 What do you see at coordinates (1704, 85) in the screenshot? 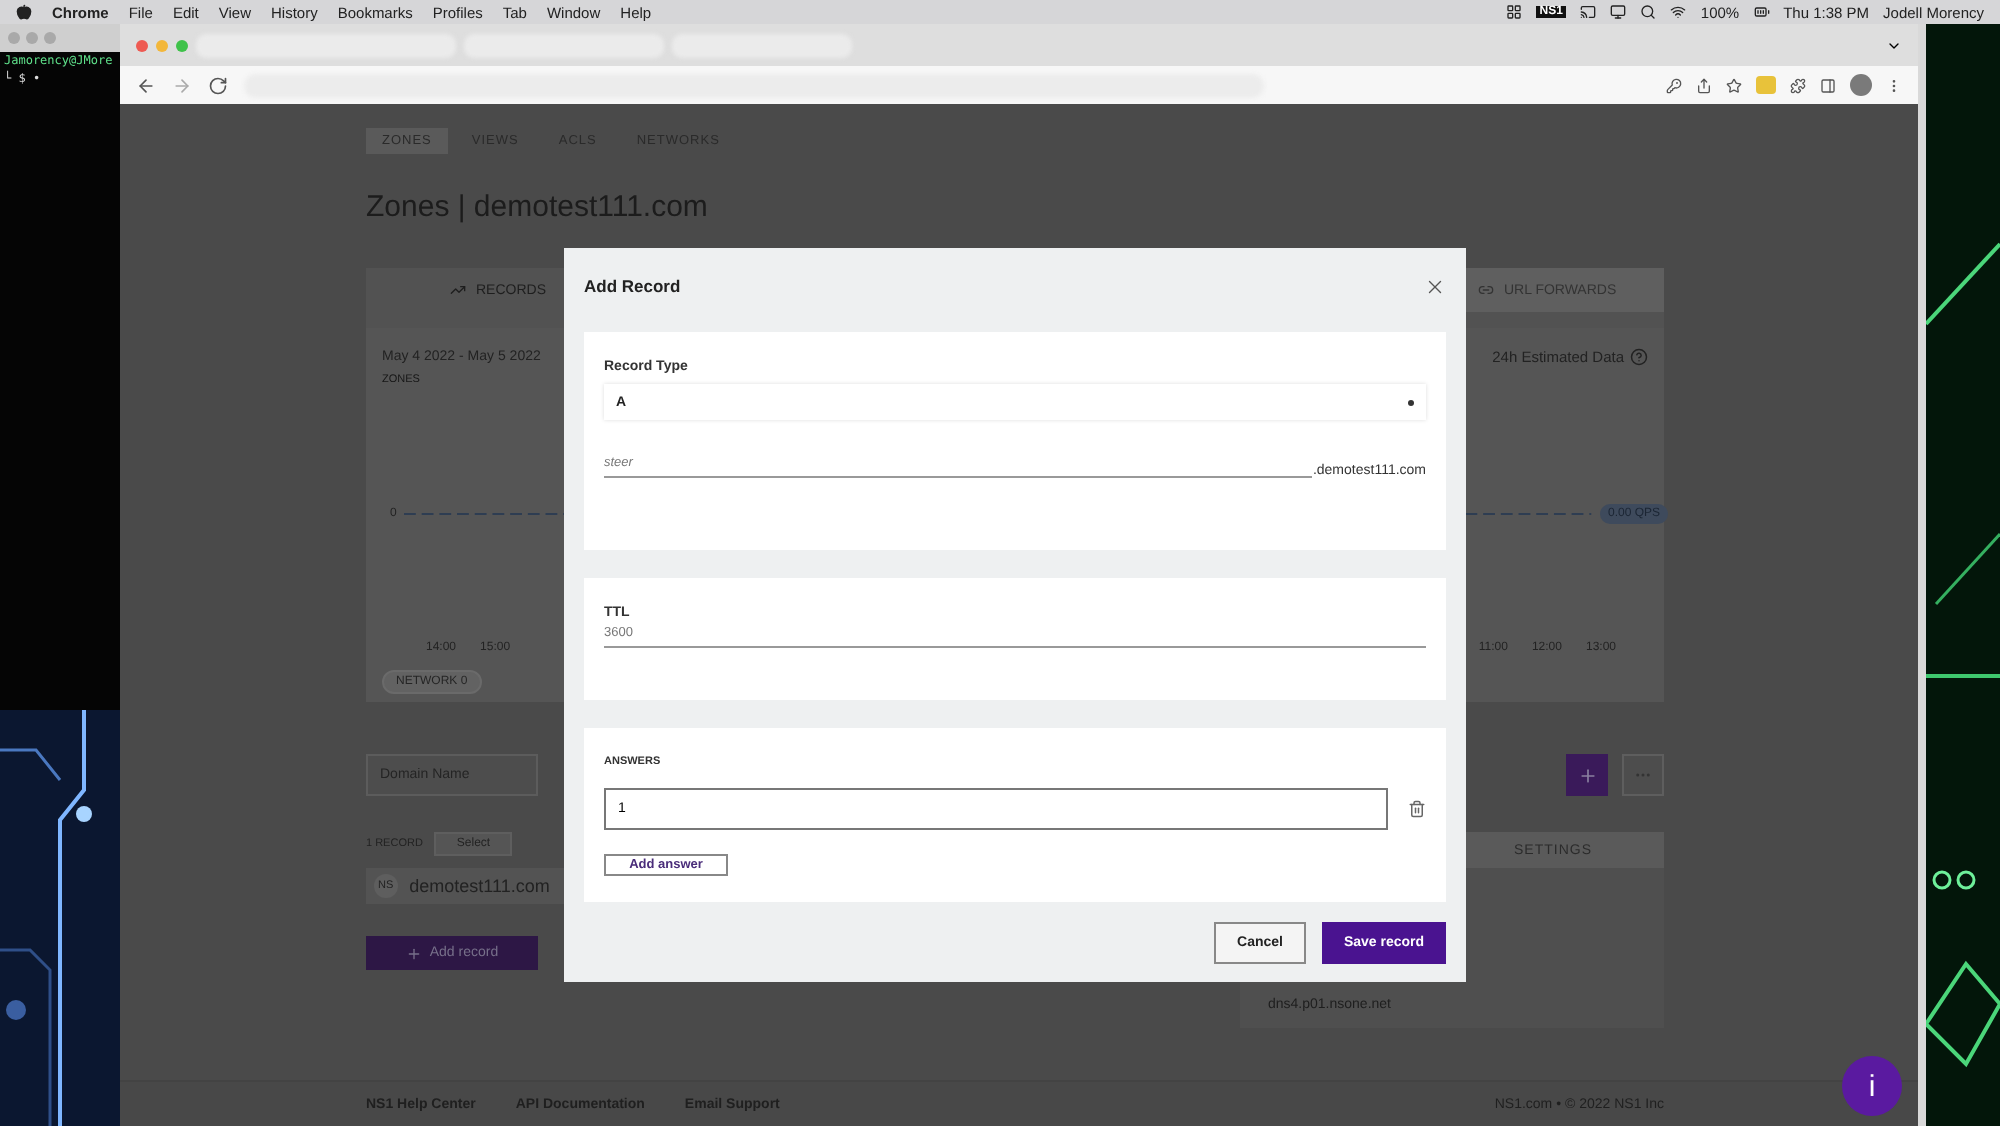
I see `share-icon` at bounding box center [1704, 85].